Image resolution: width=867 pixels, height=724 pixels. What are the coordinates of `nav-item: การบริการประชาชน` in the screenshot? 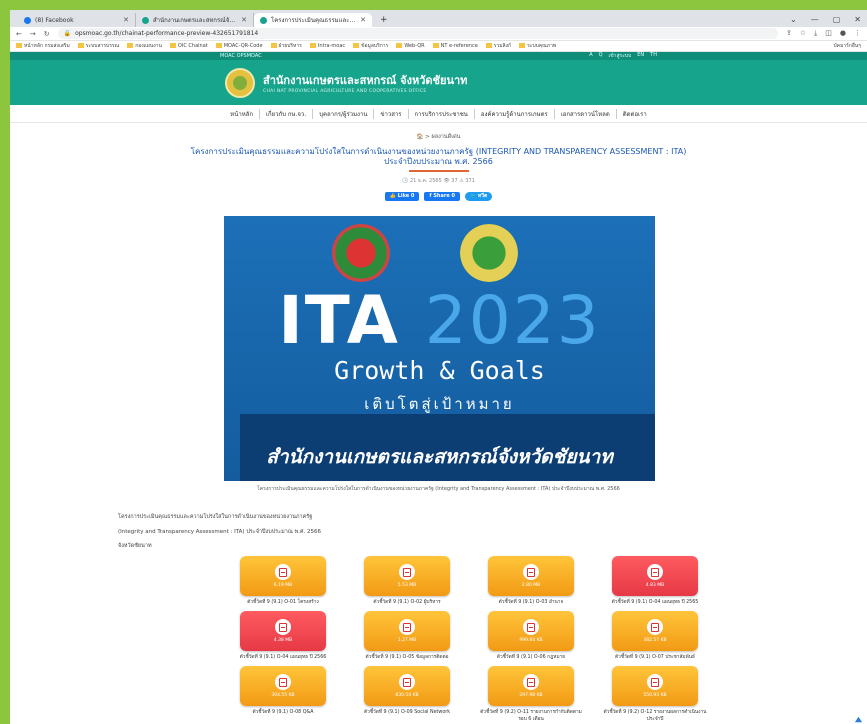 It's located at (442, 113).